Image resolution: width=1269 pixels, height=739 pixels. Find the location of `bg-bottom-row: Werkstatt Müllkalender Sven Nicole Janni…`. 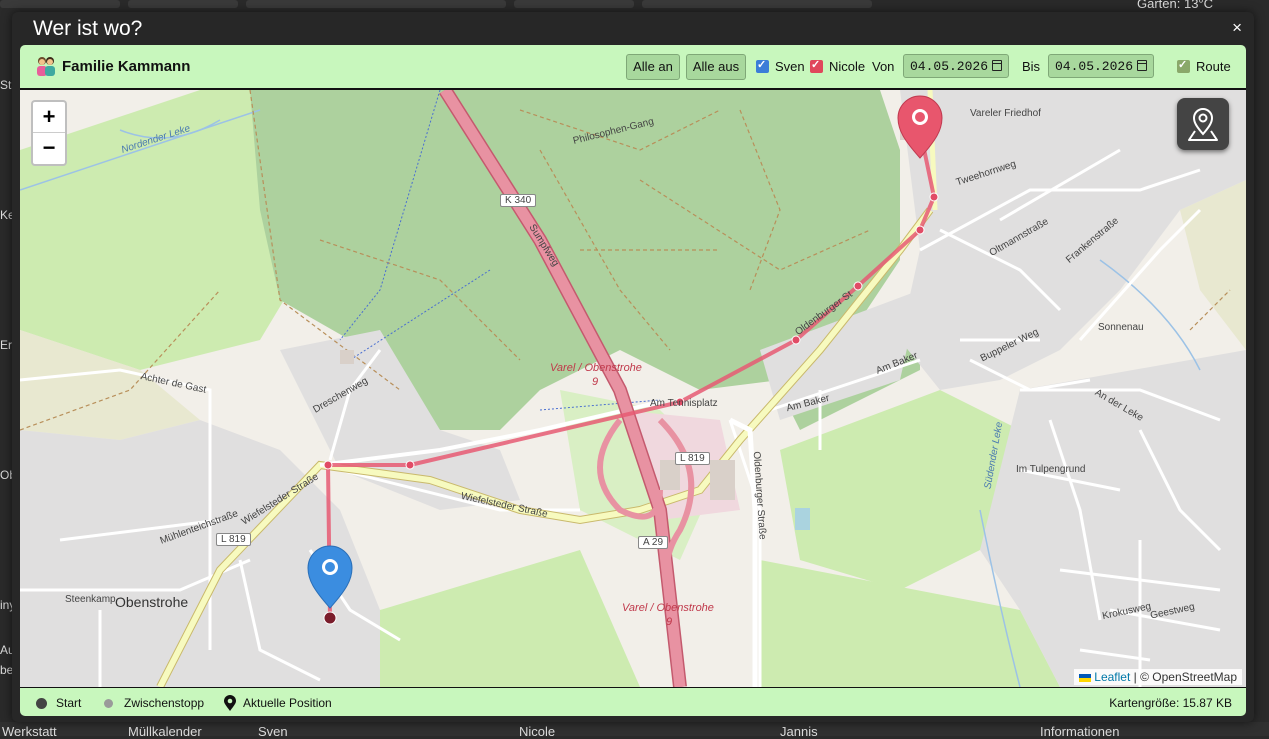

bg-bottom-row: Werkstatt Müllkalender Sven Nicole Janni… is located at coordinates (634, 730).